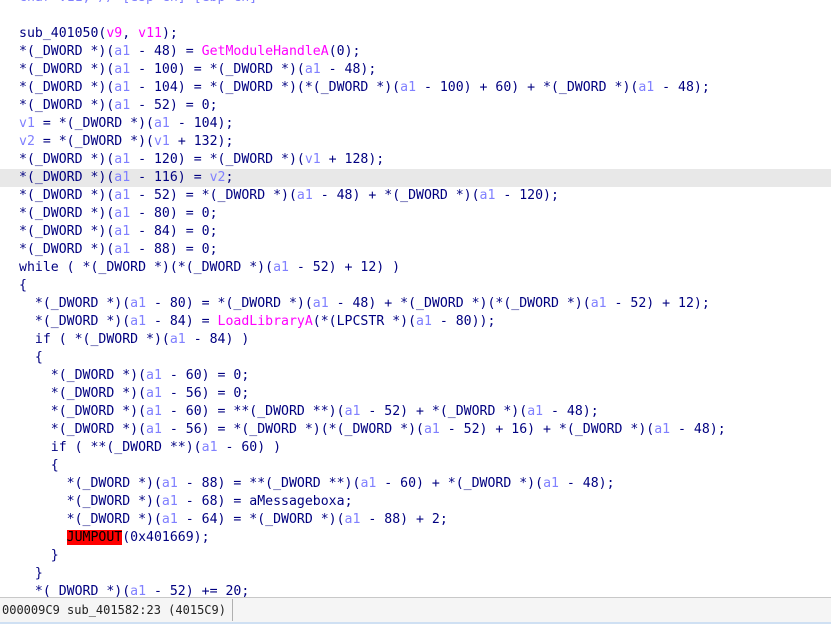 The image size is (831, 624). What do you see at coordinates (415, 106) in the screenshot?
I see `code-line: *(_DWORD *)(a1 - 52) = 0;` at bounding box center [415, 106].